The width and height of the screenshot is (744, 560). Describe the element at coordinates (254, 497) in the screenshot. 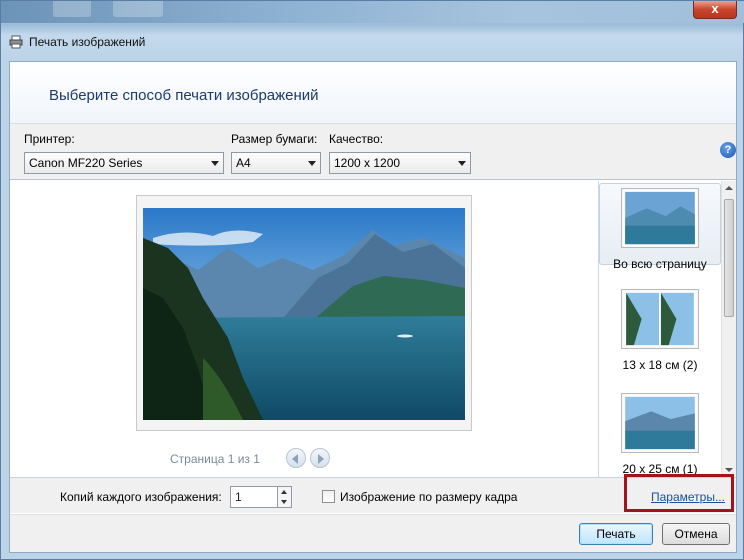

I see `copies-input: 1` at that location.